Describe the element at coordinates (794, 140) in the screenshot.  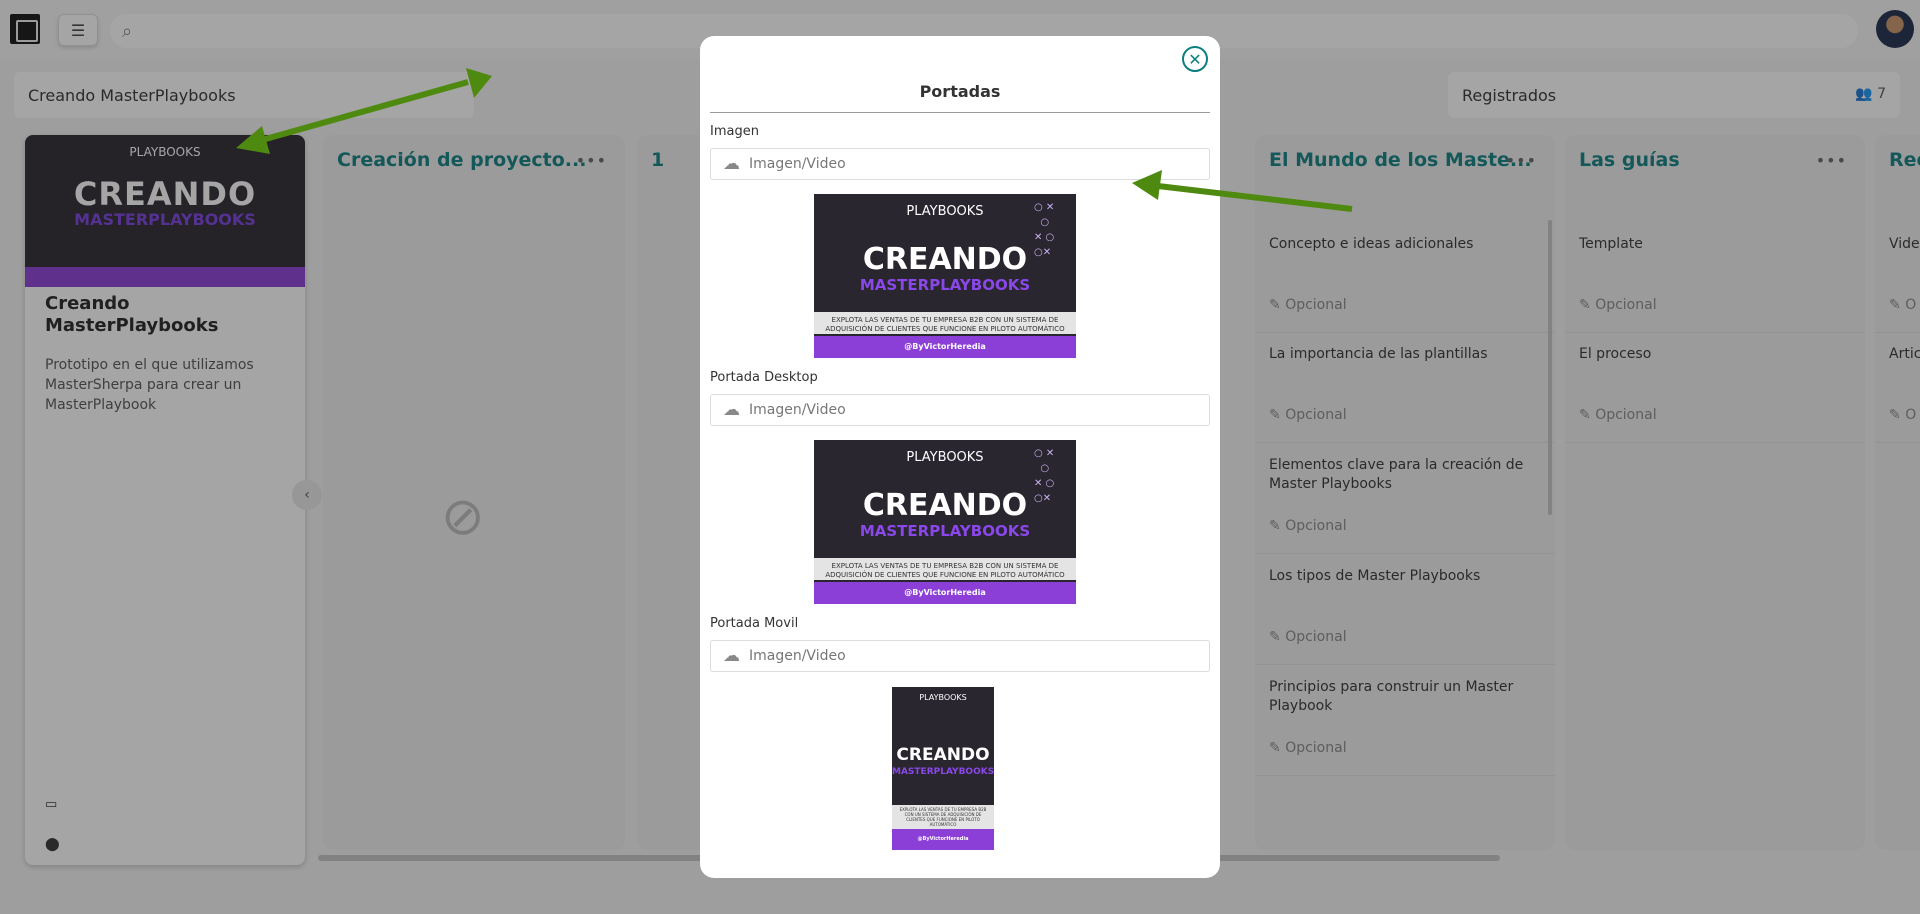
I see `annotation-arrows` at that location.